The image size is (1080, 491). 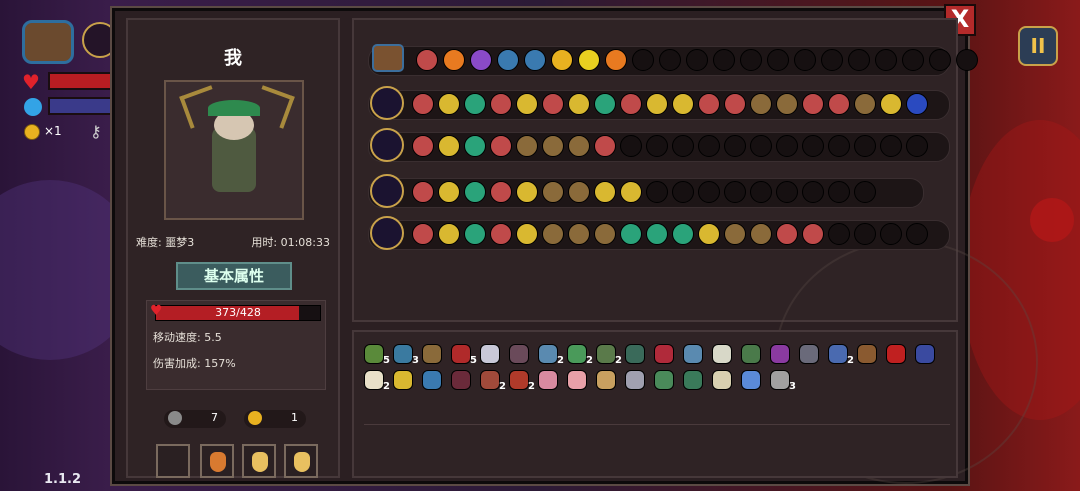 What do you see at coordinates (577, 380) in the screenshot?
I see `pig-icon` at bounding box center [577, 380].